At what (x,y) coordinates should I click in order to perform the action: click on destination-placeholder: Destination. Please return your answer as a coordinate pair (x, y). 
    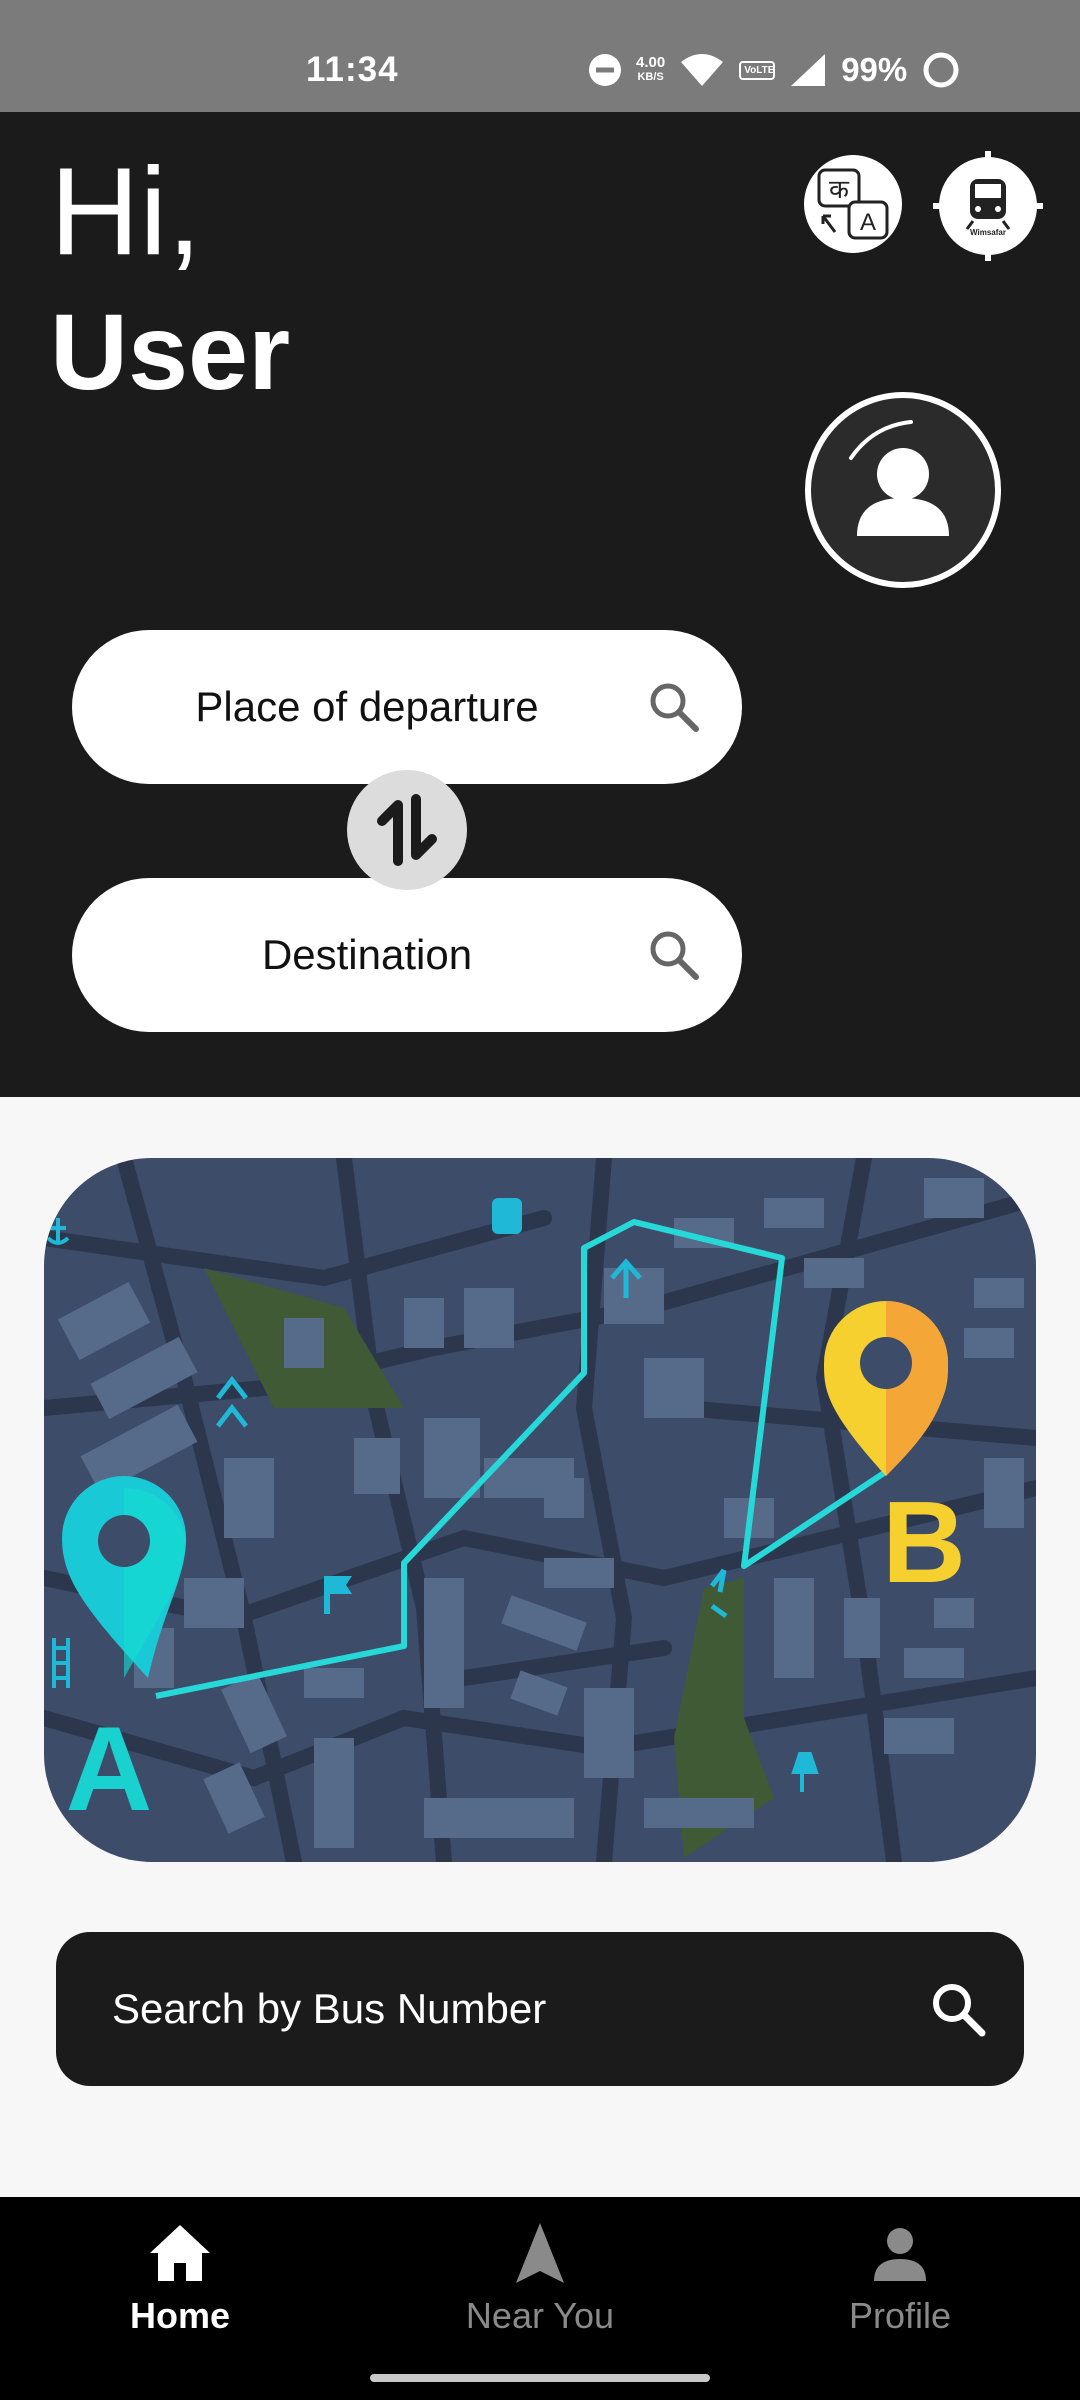
    Looking at the image, I should click on (367, 954).